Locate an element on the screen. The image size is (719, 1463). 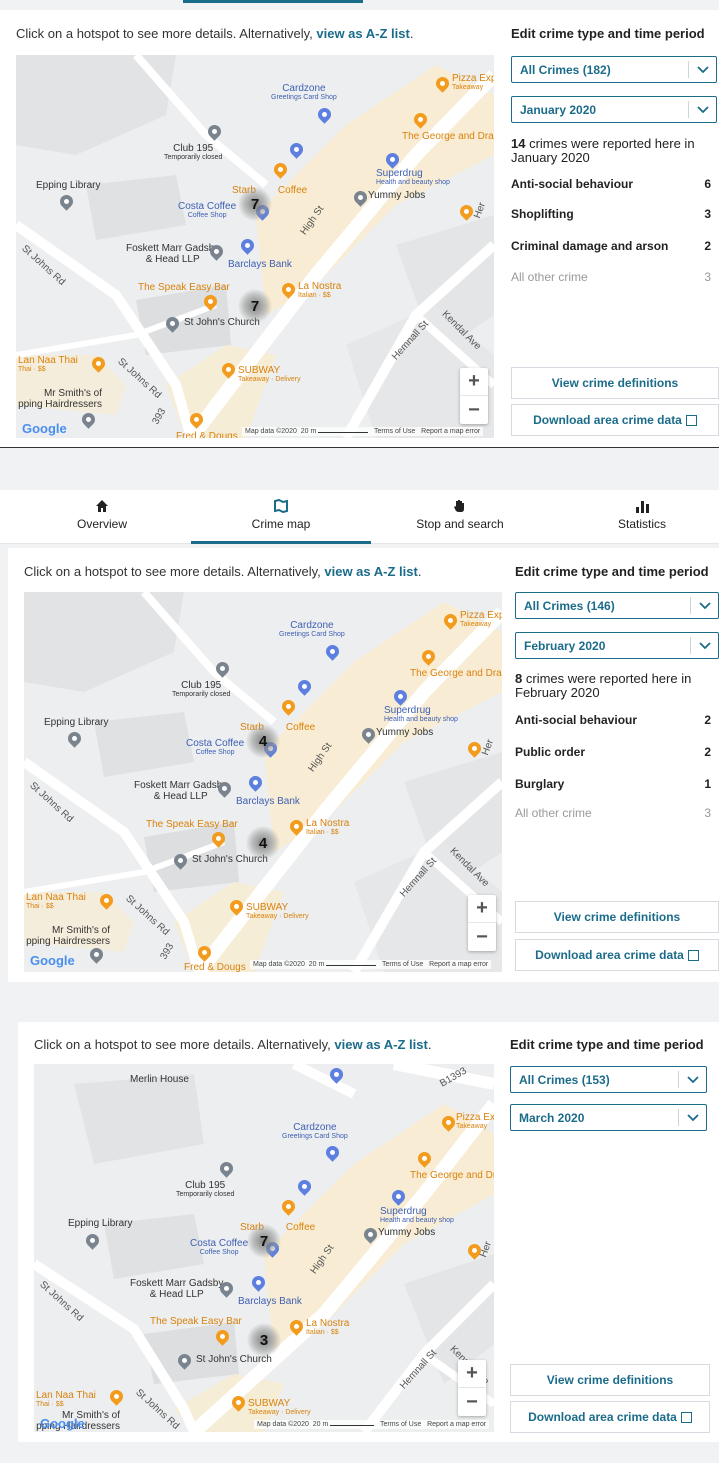
crime-type-select: All Crimes (146) is located at coordinates (617, 605).